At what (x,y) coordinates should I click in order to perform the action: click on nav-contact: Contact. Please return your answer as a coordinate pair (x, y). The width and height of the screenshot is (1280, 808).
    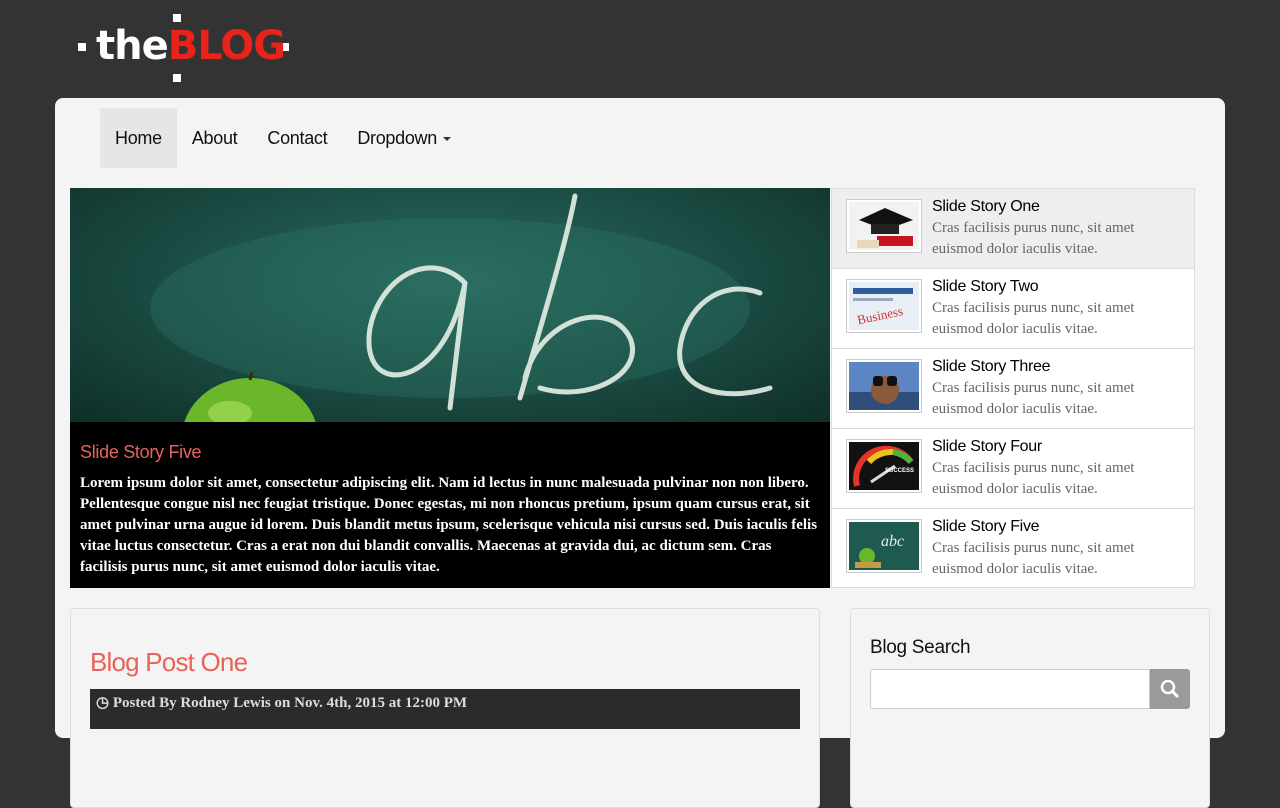
    Looking at the image, I should click on (297, 138).